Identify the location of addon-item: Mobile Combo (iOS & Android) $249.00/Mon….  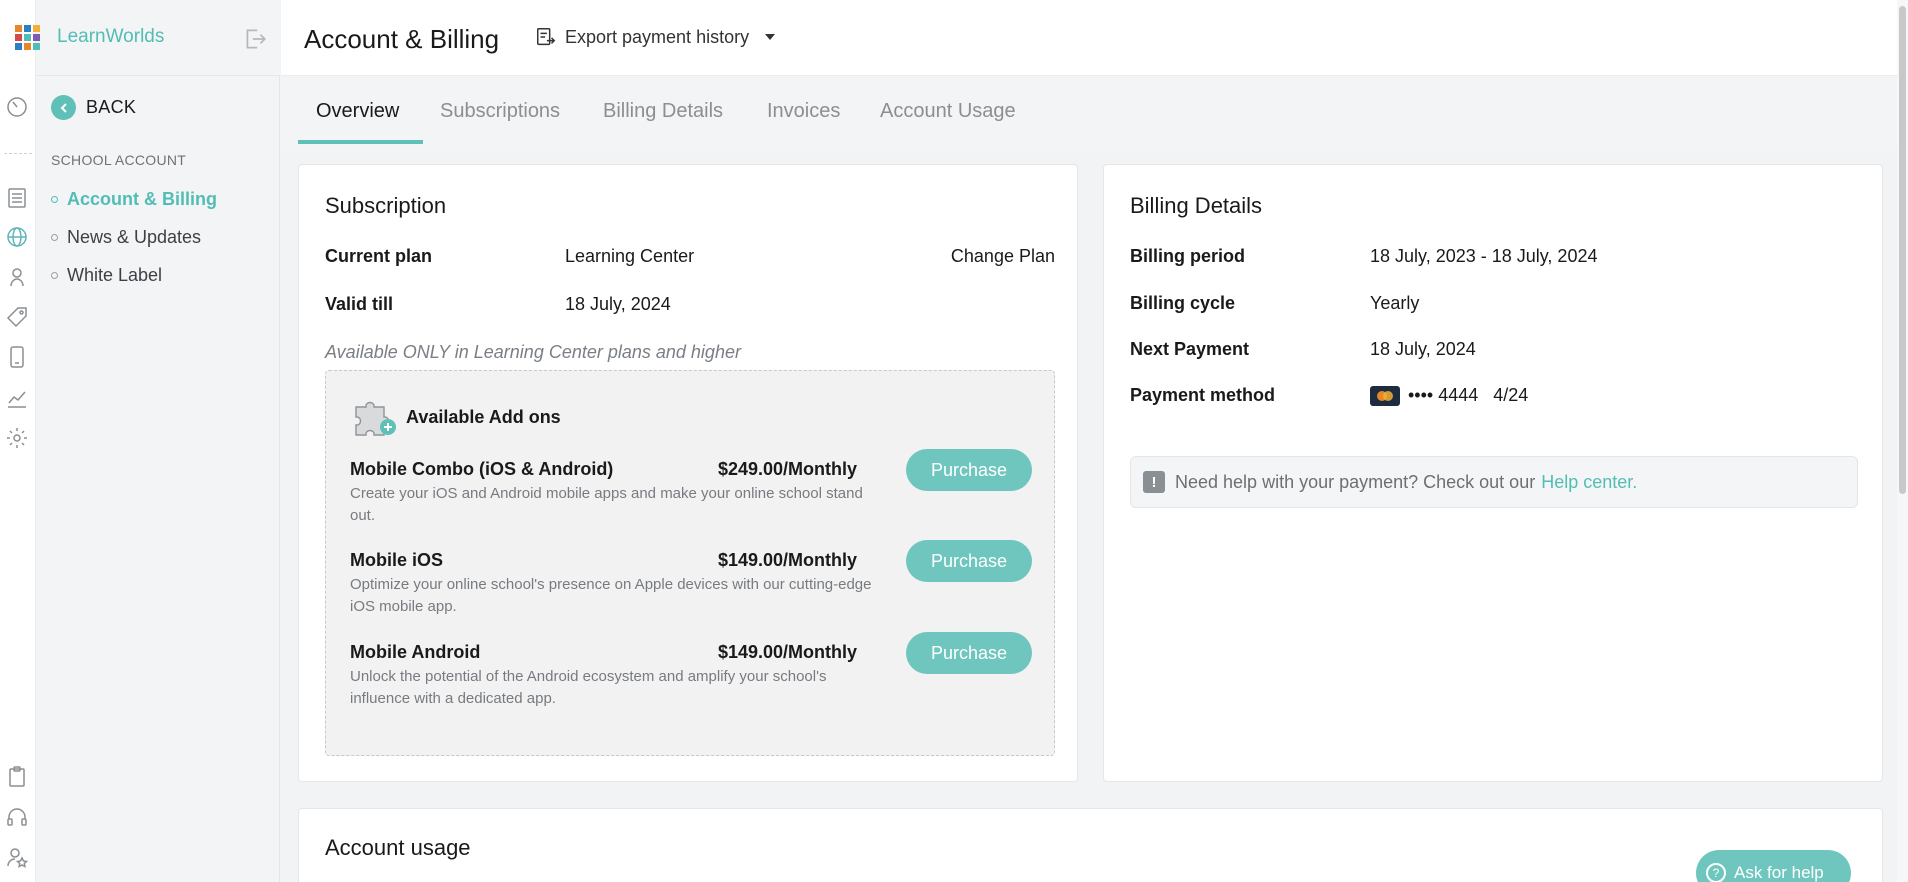
(691, 494).